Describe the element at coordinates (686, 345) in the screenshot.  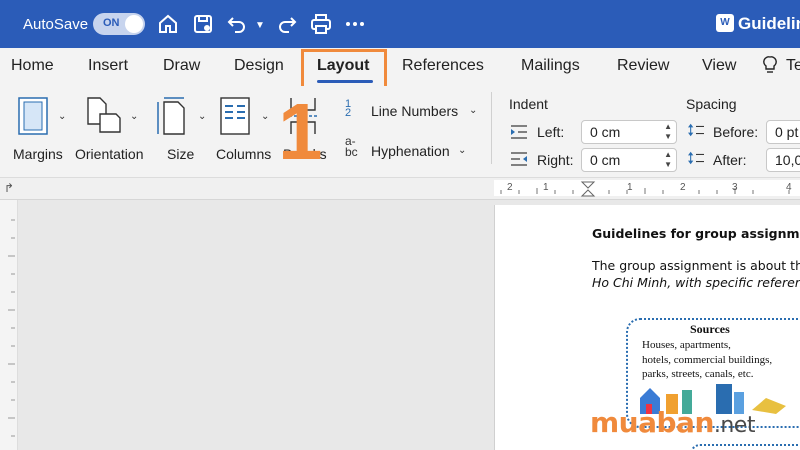
I see `sources-line: Houses, apartments,` at that location.